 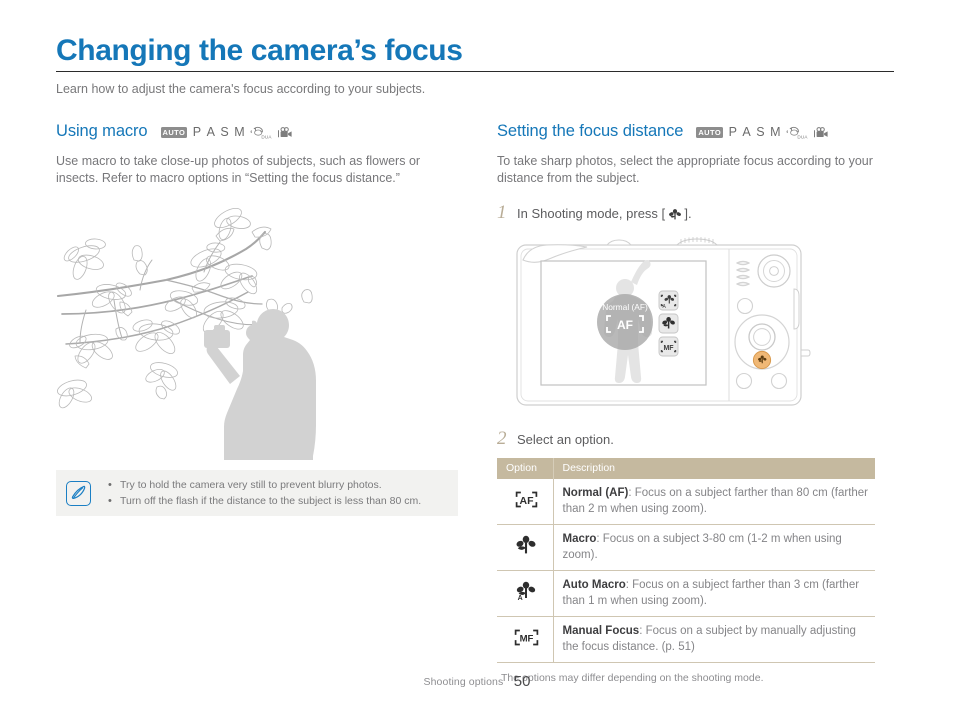 I want to click on step-1-number: 1, so click(x=502, y=212).